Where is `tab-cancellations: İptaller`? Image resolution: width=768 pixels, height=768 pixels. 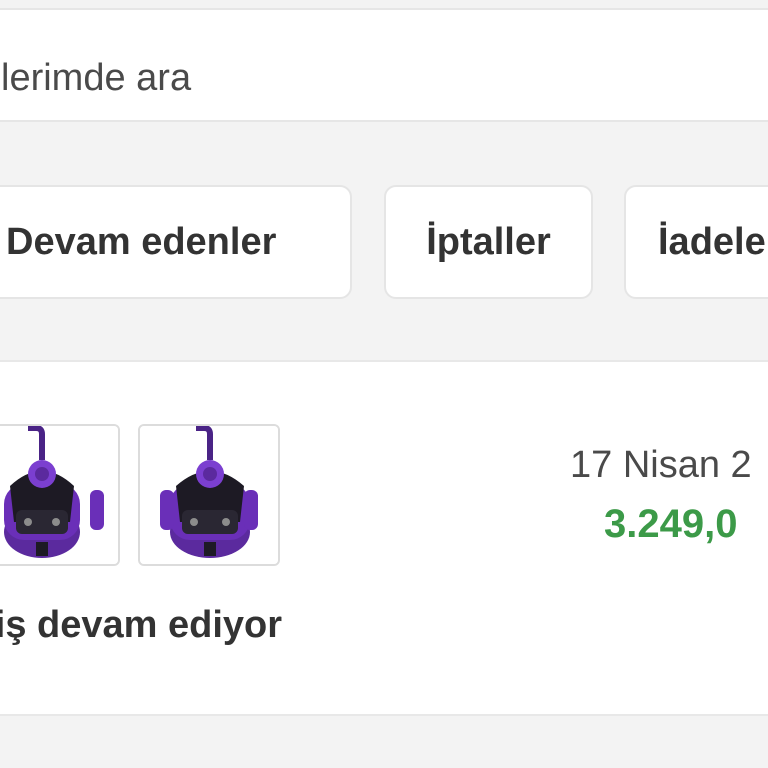 tab-cancellations: İptaller is located at coordinates (488, 242).